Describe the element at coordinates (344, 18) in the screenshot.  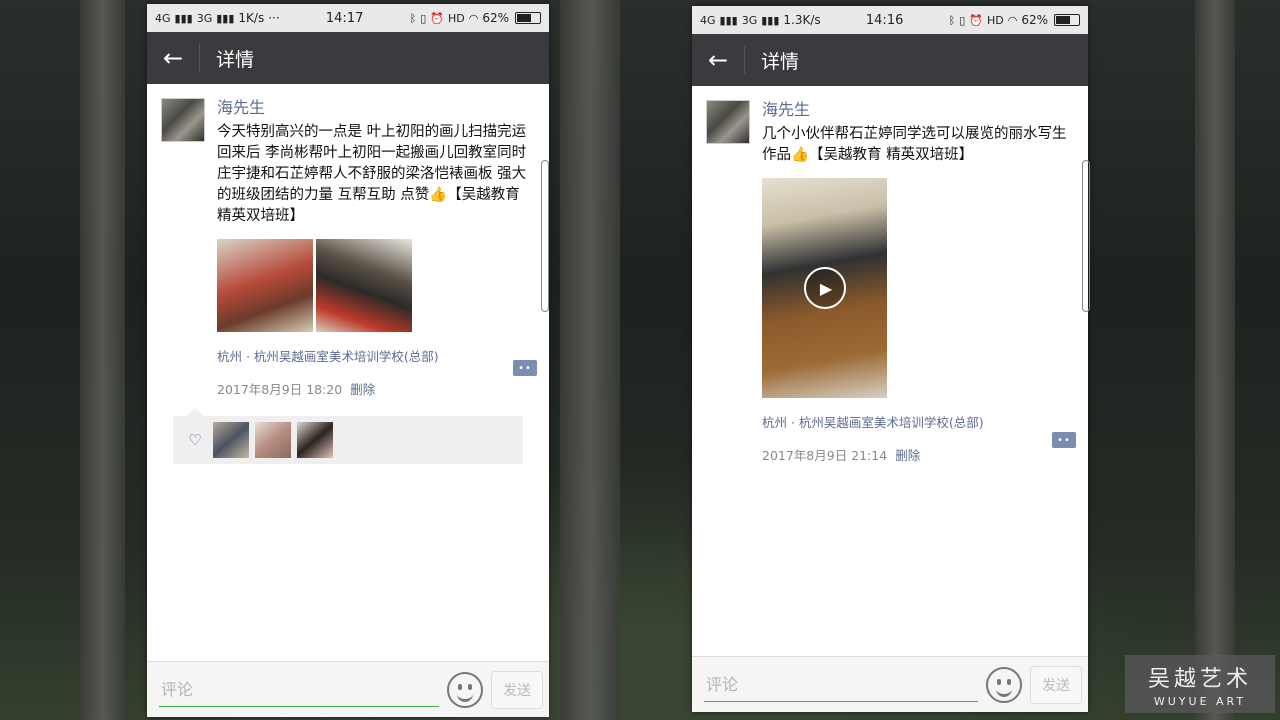
I see `clock: 14:17` at that location.